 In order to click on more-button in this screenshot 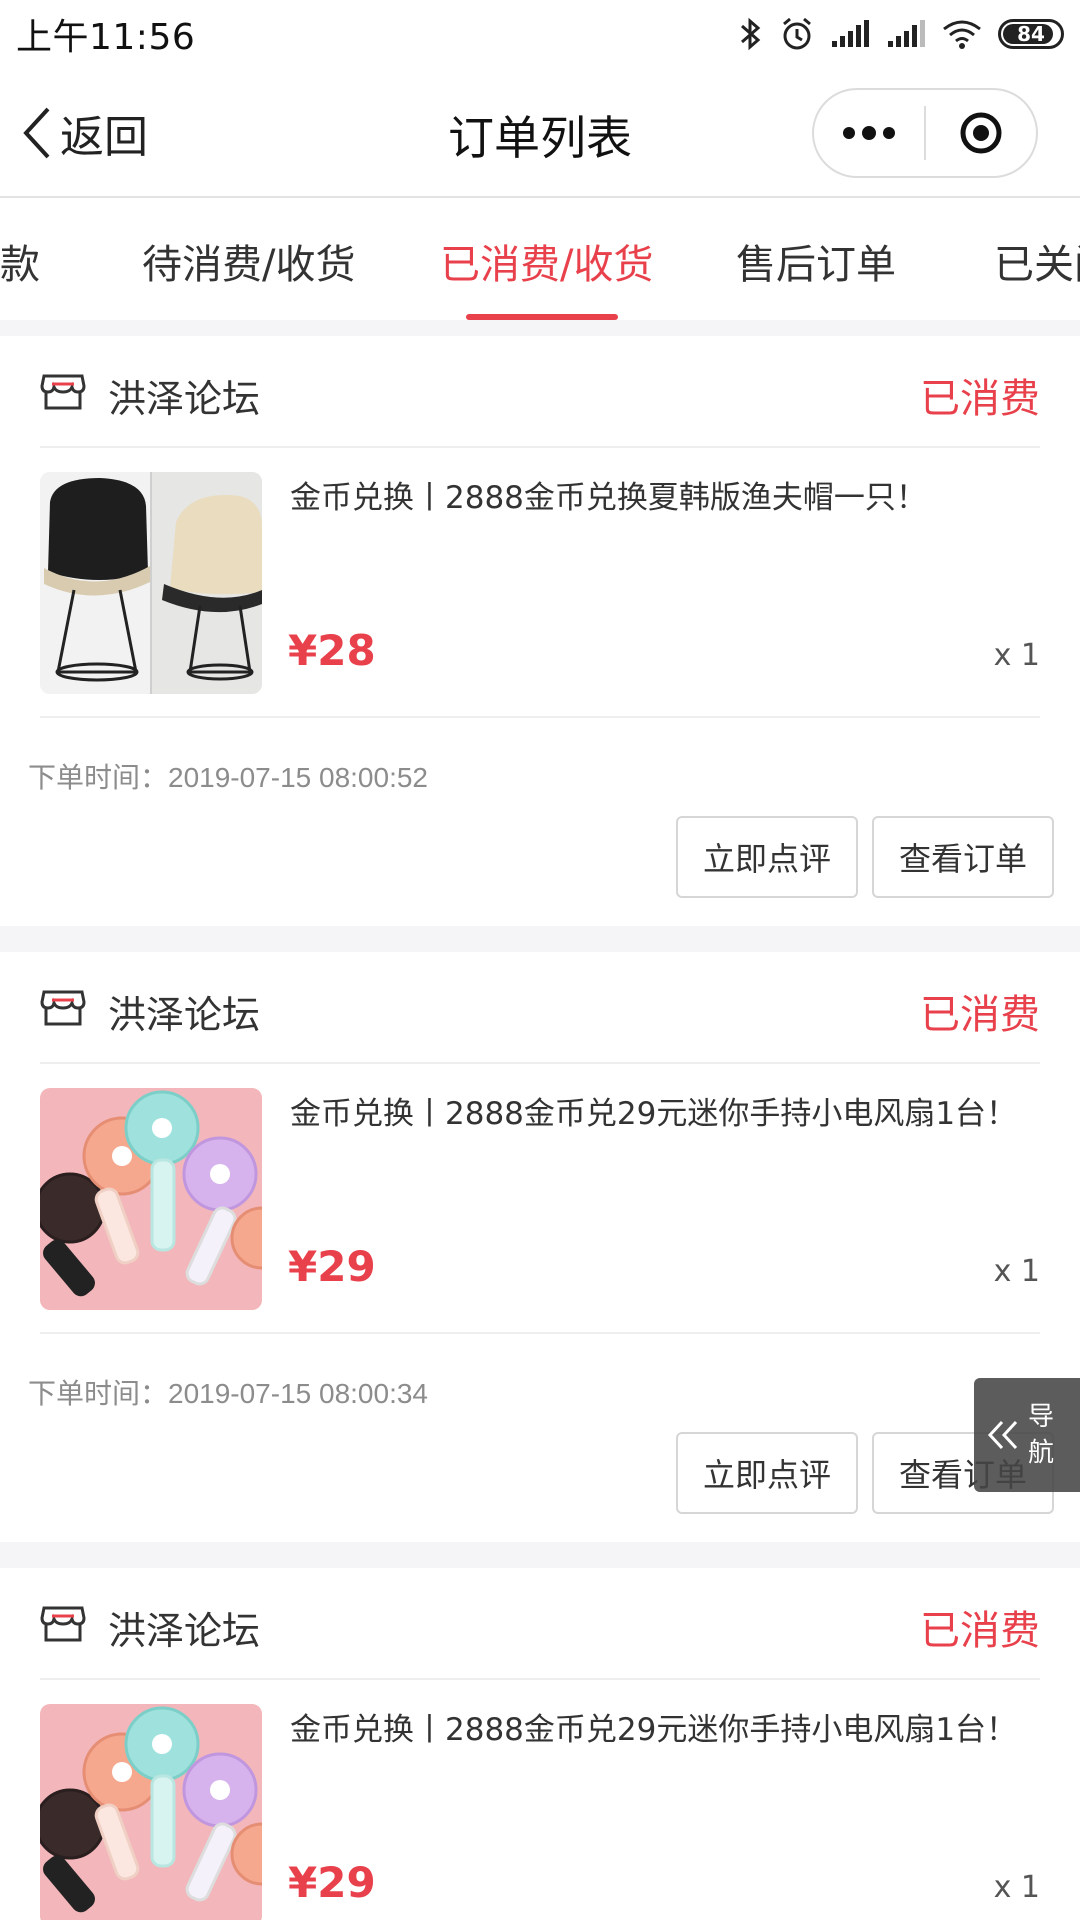, I will do `click(869, 133)`.